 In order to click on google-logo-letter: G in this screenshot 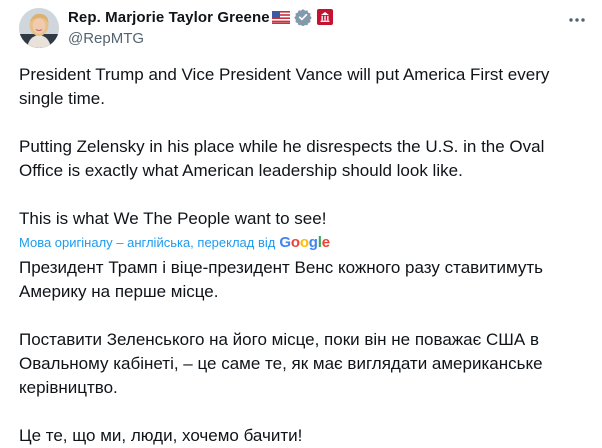, I will do `click(285, 242)`.